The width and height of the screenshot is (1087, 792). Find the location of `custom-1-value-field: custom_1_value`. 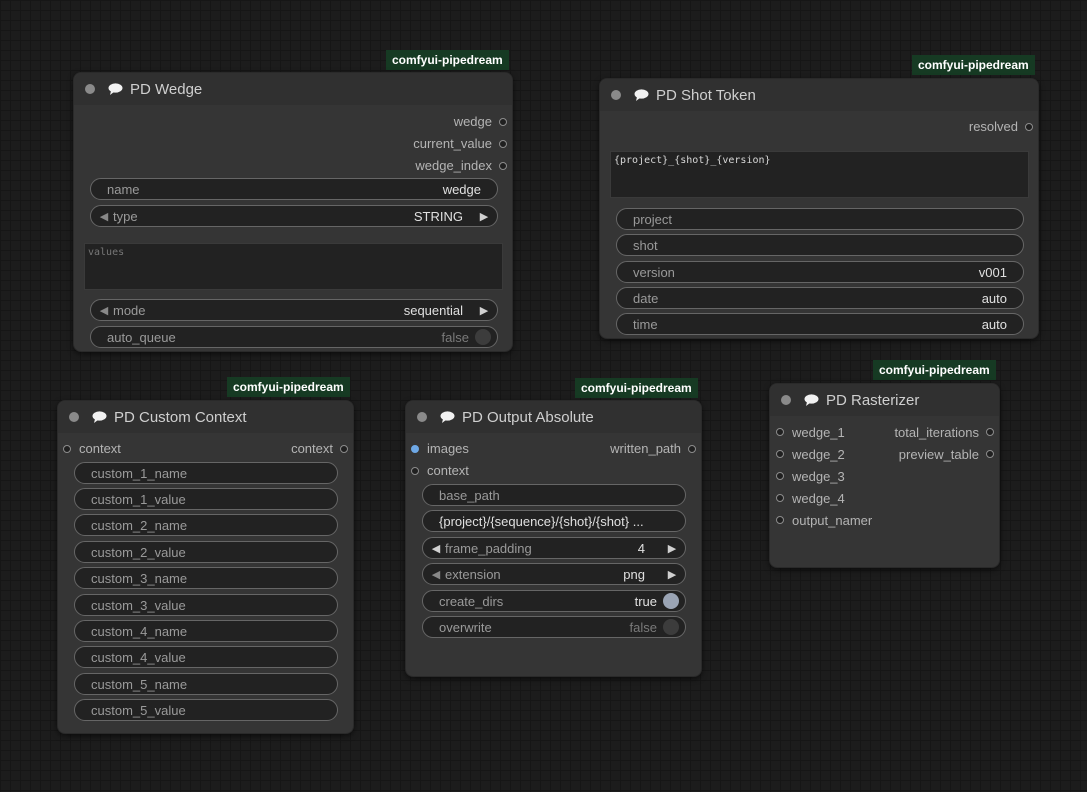

custom-1-value-field: custom_1_value is located at coordinates (206, 499).